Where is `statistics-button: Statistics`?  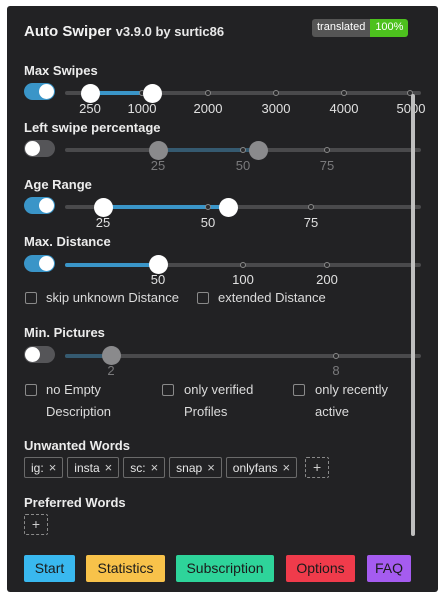
statistics-button: Statistics is located at coordinates (125, 568).